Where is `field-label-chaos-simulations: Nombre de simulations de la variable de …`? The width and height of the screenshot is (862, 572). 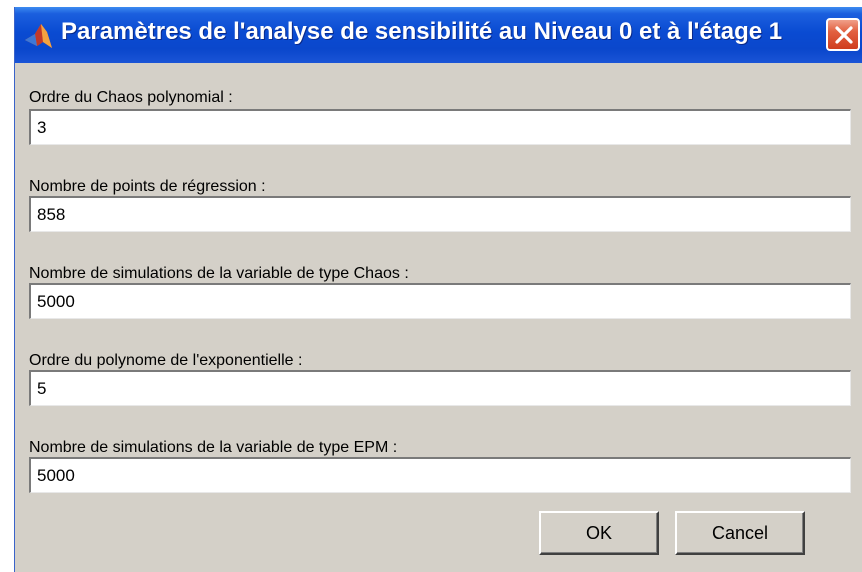 field-label-chaos-simulations: Nombre de simulations de la variable de … is located at coordinates (219, 273).